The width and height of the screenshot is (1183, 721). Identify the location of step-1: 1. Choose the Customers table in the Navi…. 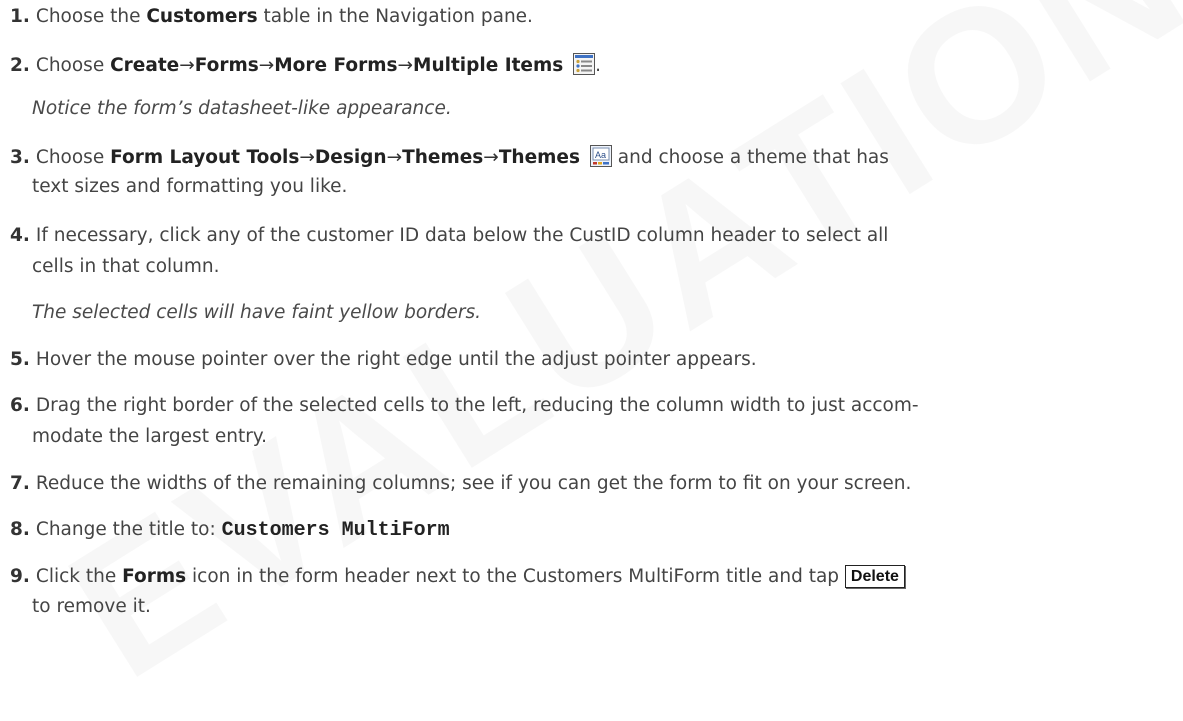
(271, 16).